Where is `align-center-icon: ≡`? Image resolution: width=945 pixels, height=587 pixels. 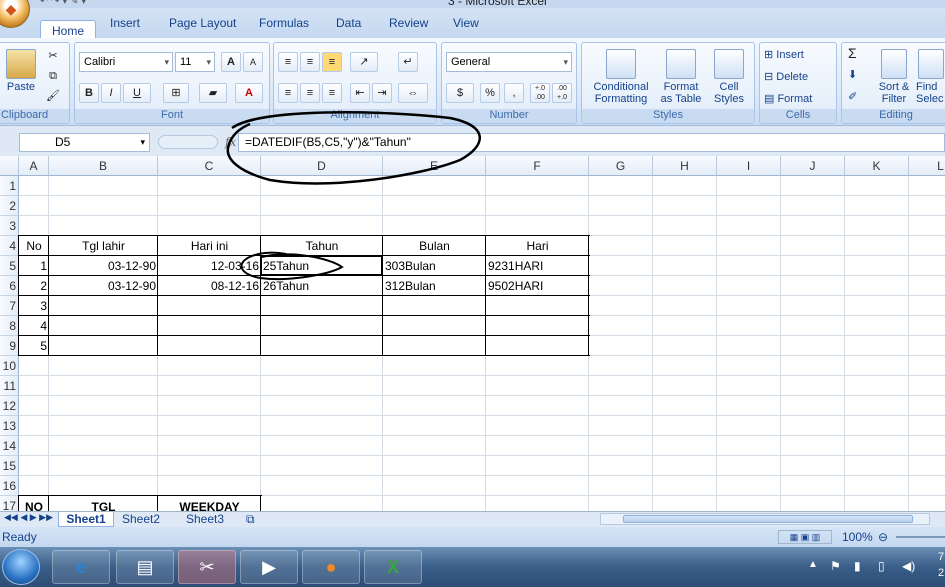
align-center-icon: ≡ is located at coordinates (310, 93).